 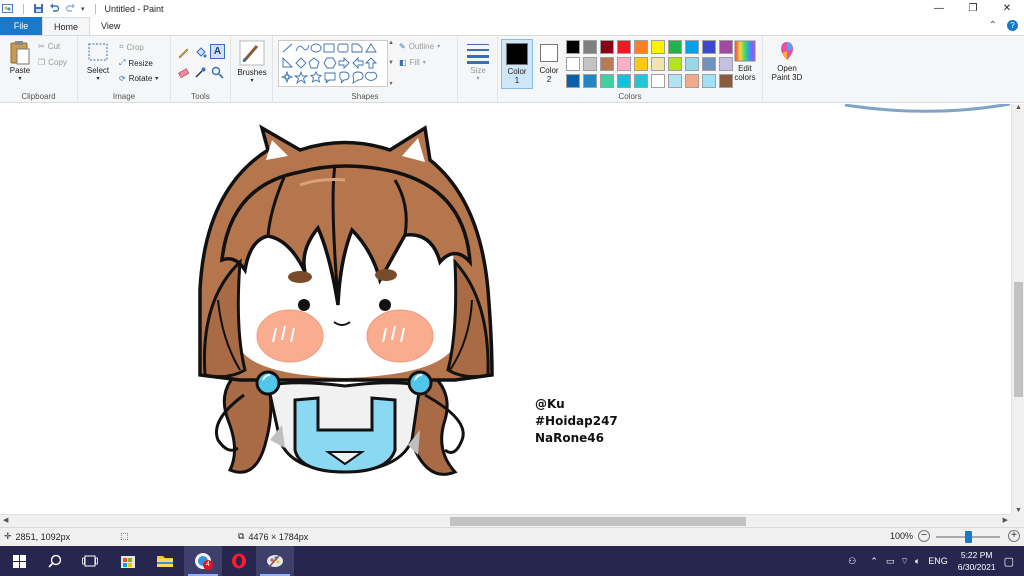 I want to click on tab-home: Home, so click(x=66, y=26).